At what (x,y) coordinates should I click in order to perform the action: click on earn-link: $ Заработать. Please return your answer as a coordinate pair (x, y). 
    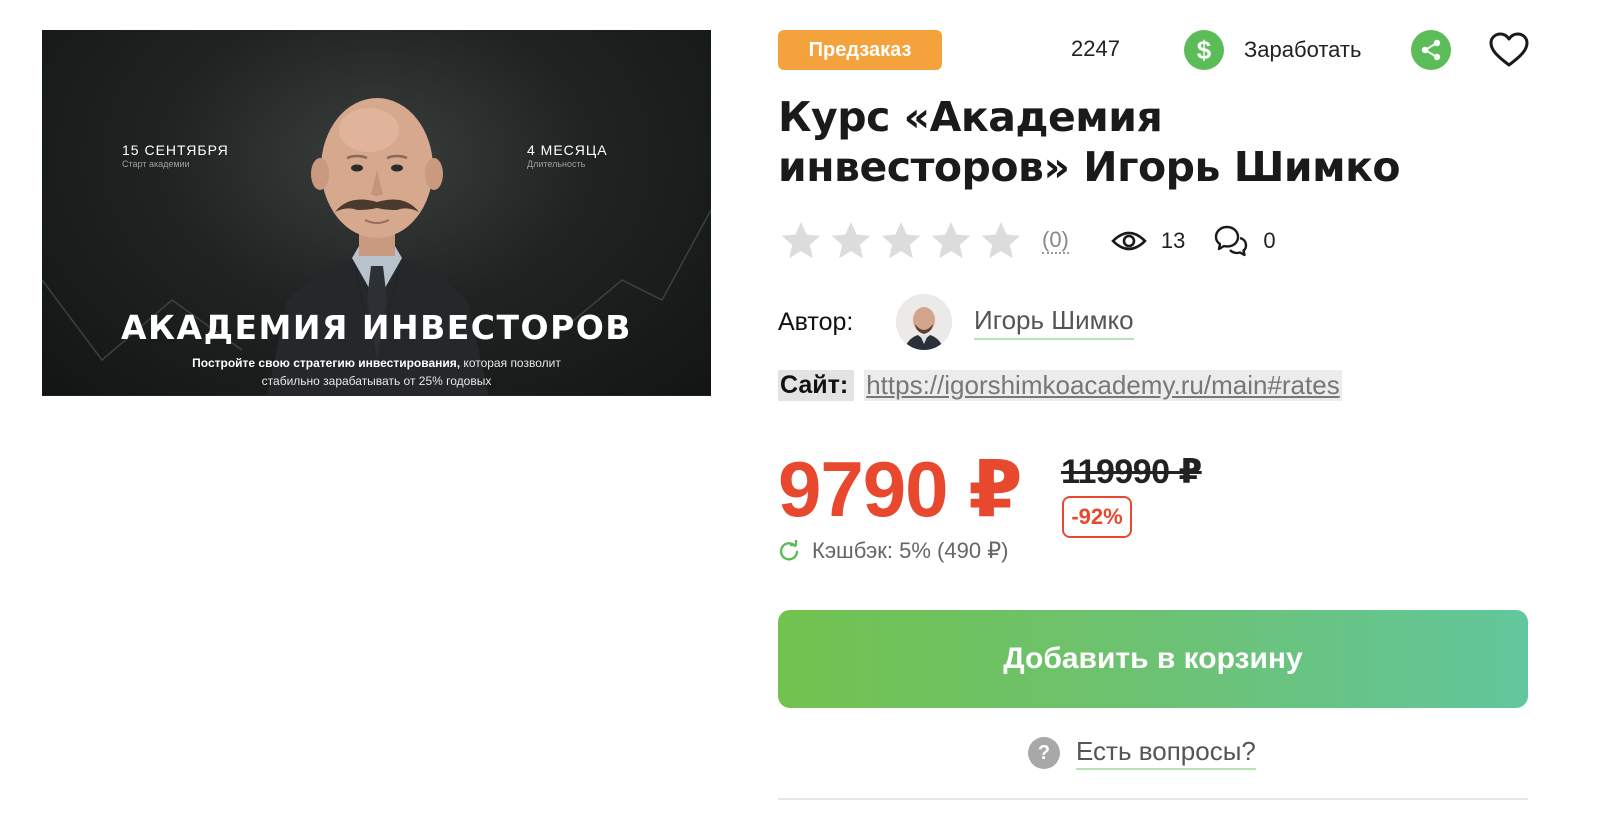
    Looking at the image, I should click on (1272, 50).